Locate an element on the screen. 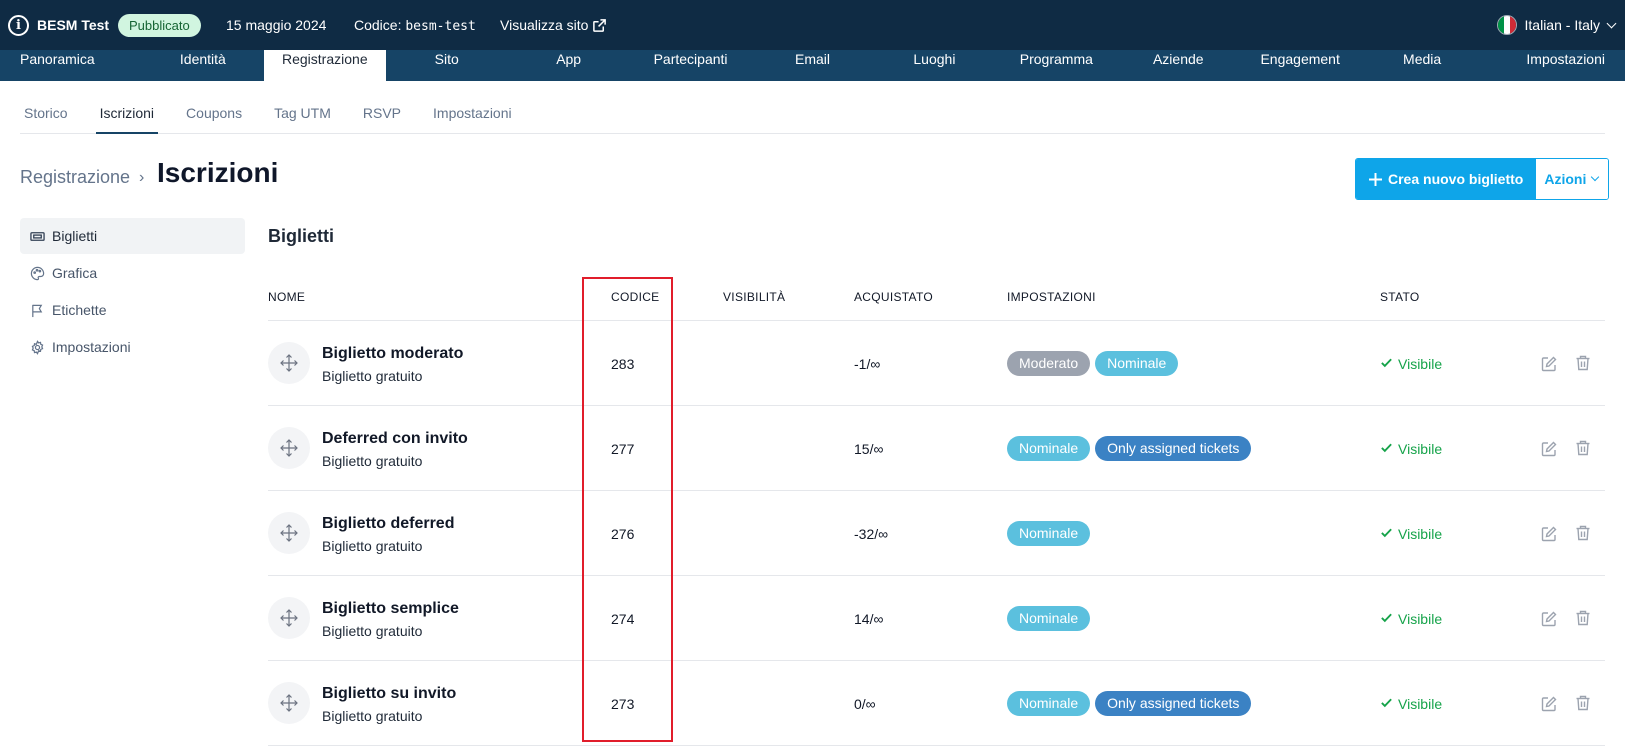 Image resolution: width=1625 pixels, height=754 pixels. tab-impostazioni: Impostazioni is located at coordinates (472, 116).